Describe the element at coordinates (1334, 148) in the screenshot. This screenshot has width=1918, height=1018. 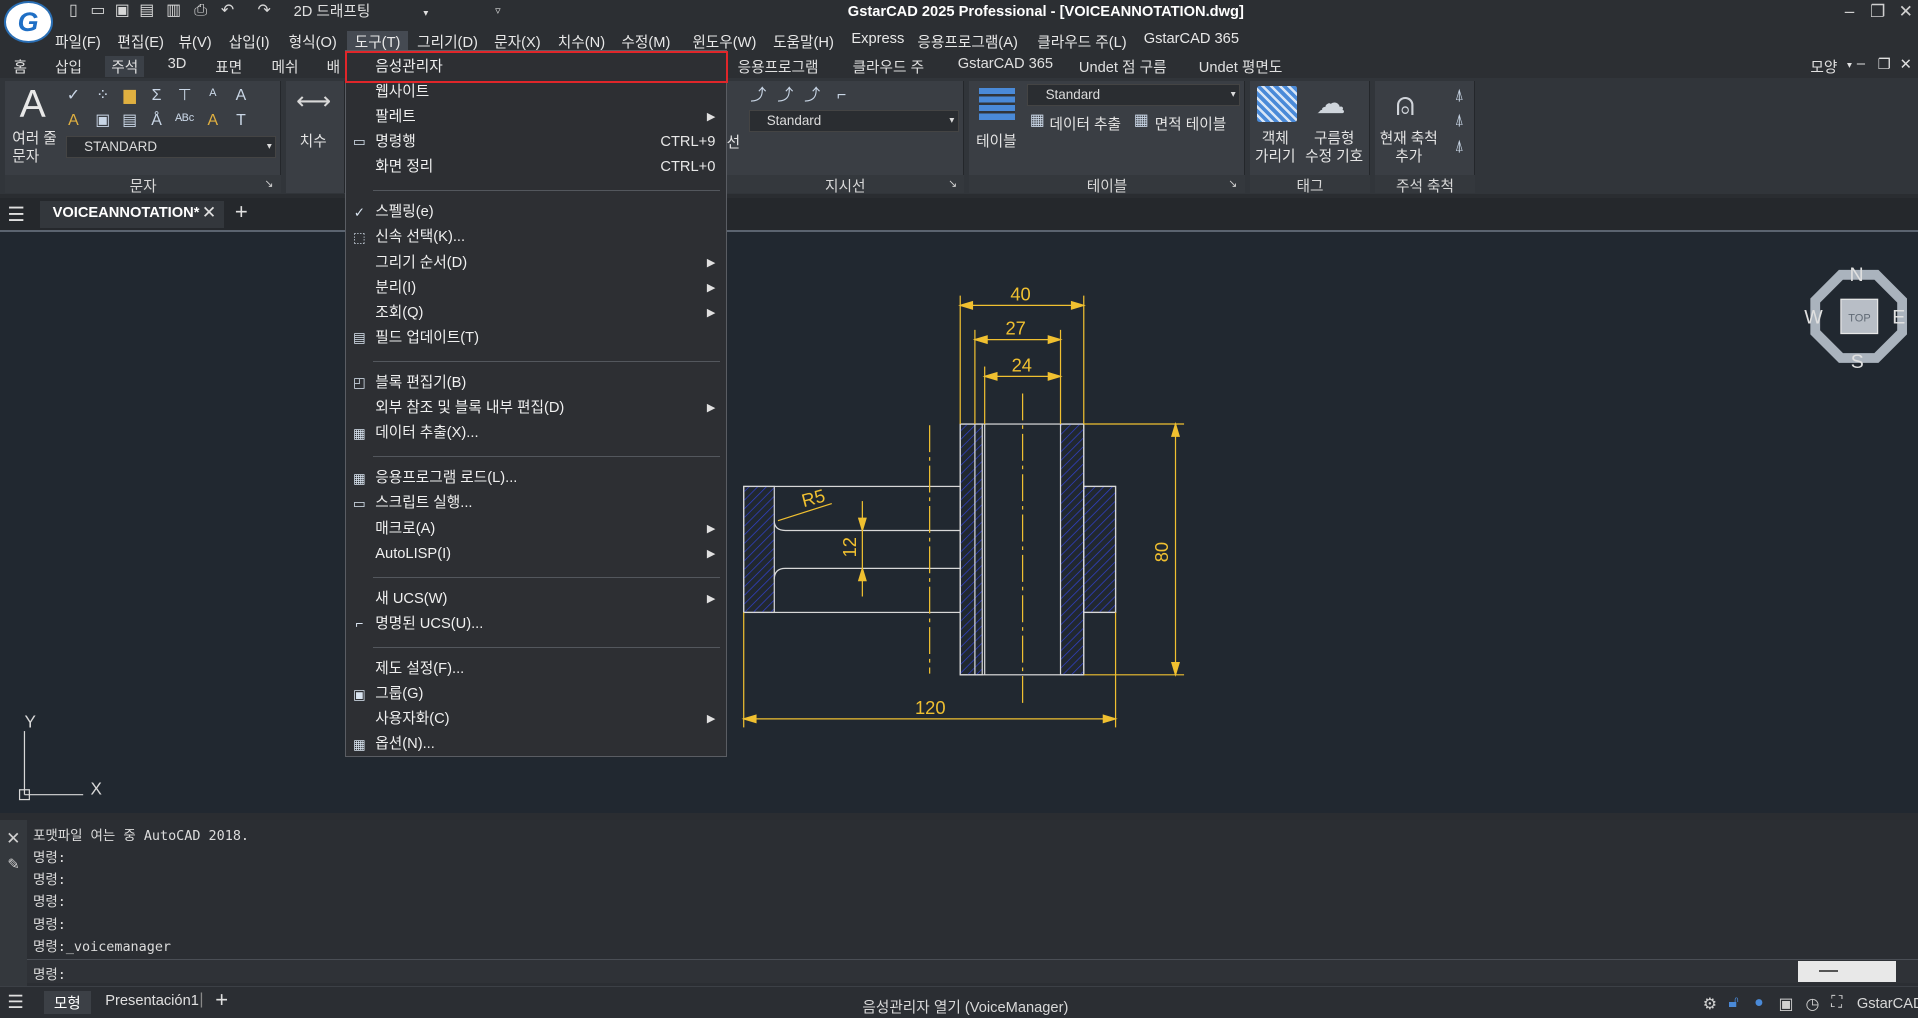
I see `revcloud-label: 구름형 수정 기호` at that location.